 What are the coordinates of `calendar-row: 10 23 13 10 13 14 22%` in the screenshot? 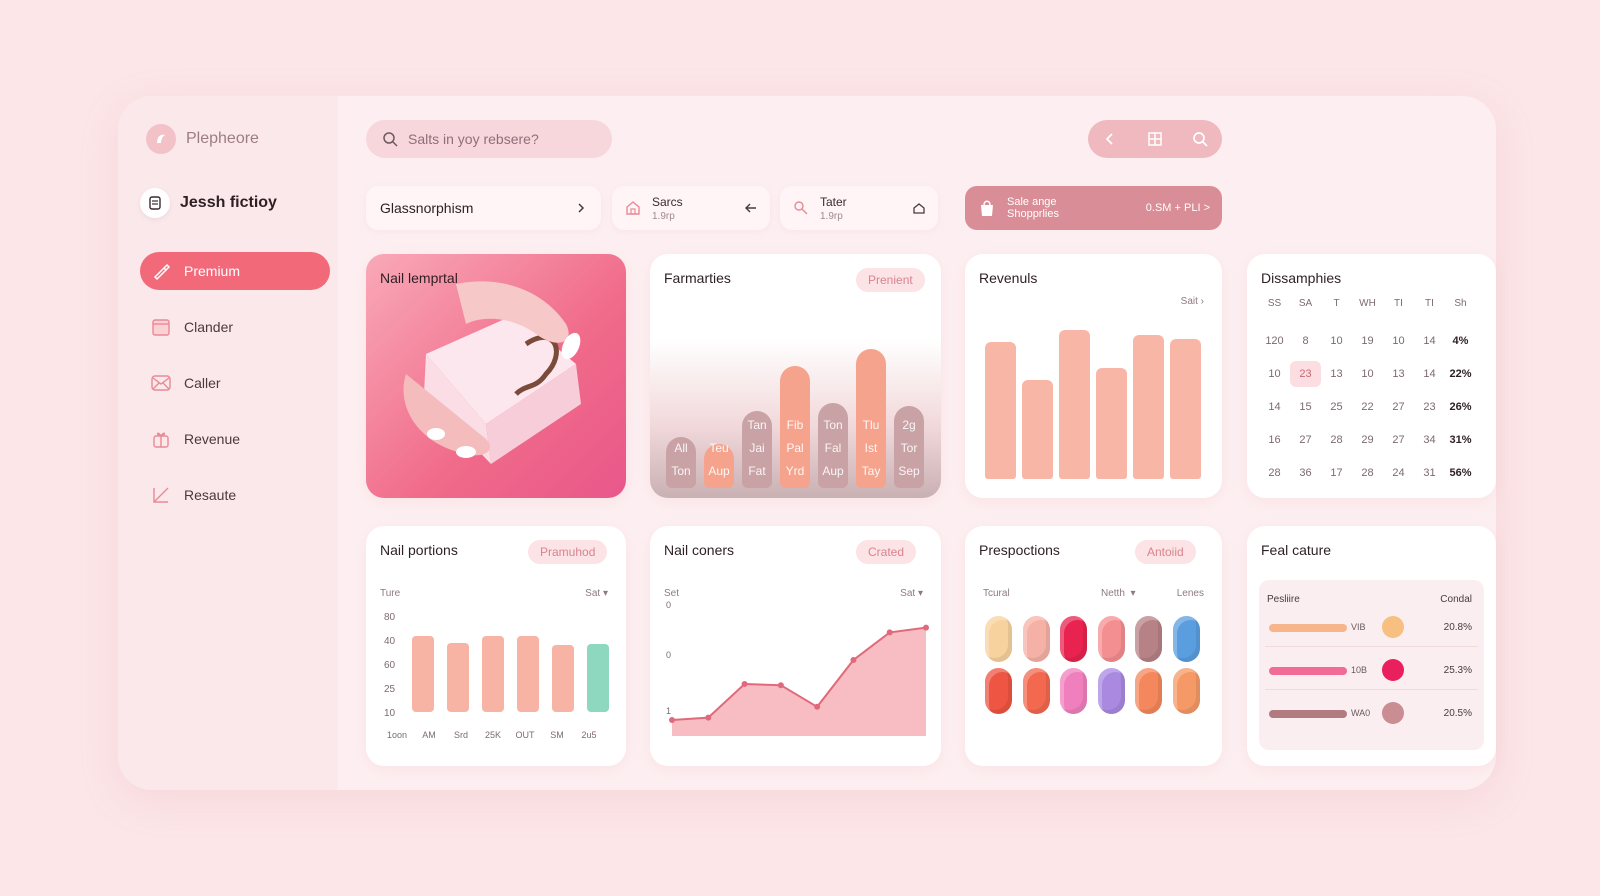 It's located at (1367, 374).